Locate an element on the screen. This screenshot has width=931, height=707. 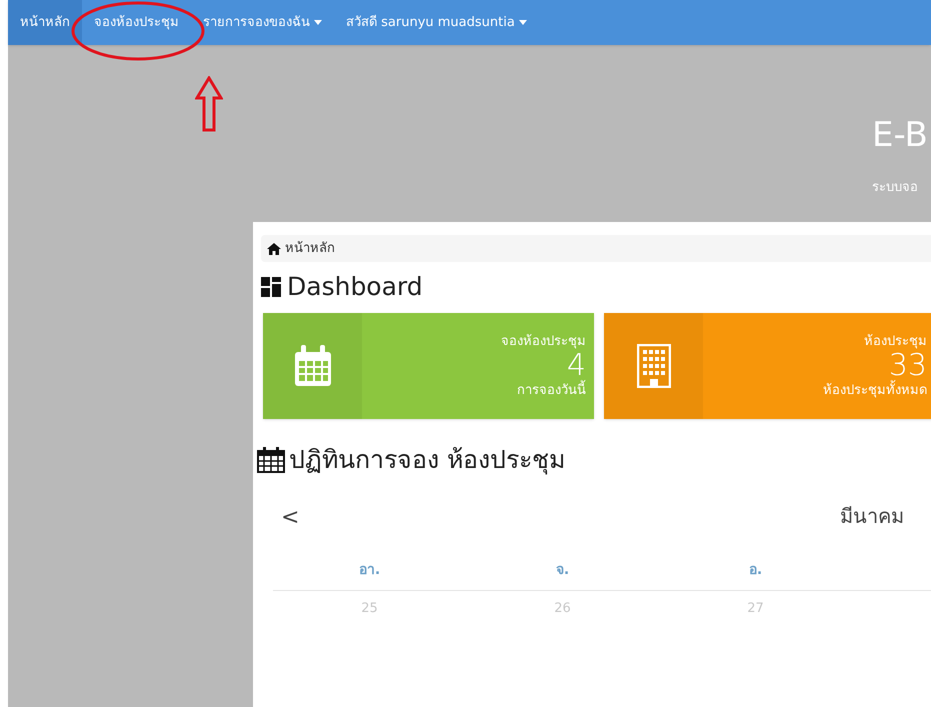
previous-month-button: < is located at coordinates (290, 517).